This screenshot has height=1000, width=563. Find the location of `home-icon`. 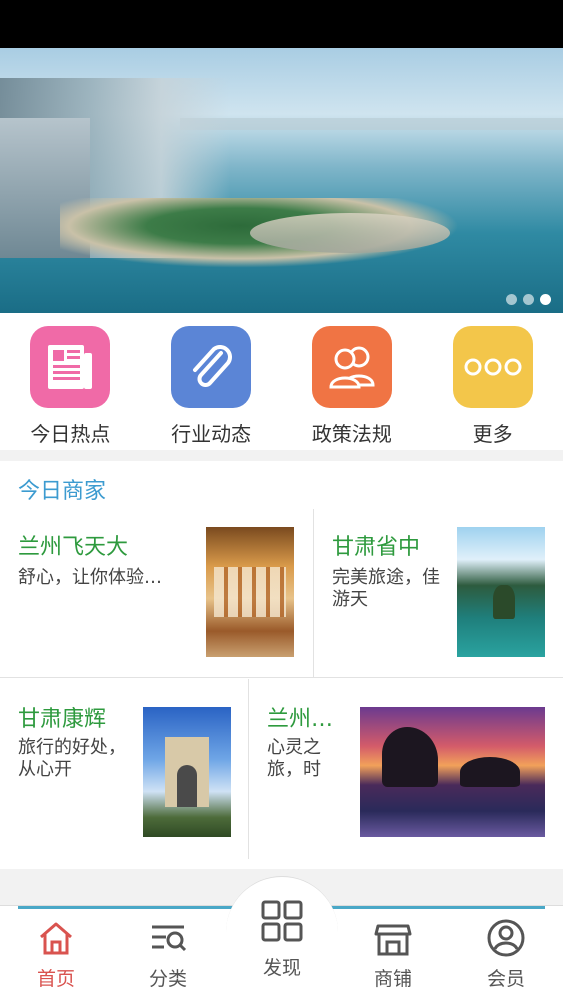

home-icon is located at coordinates (56, 938).